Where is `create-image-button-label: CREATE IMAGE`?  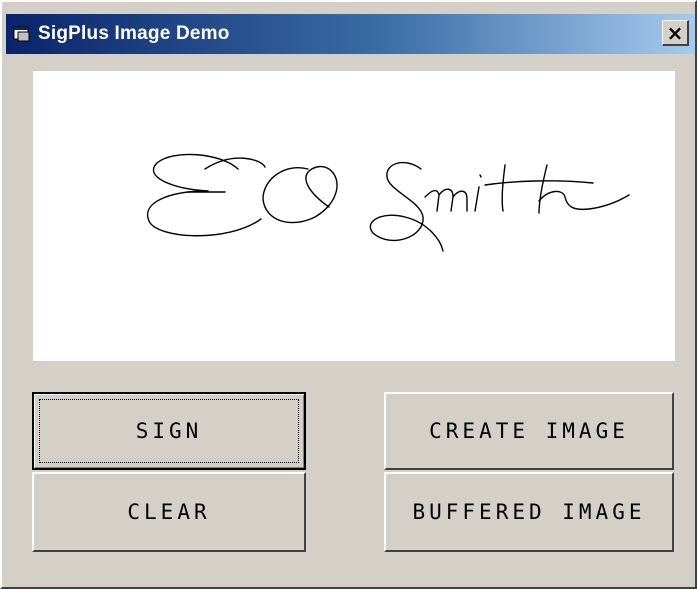 create-image-button-label: CREATE IMAGE is located at coordinates (529, 431).